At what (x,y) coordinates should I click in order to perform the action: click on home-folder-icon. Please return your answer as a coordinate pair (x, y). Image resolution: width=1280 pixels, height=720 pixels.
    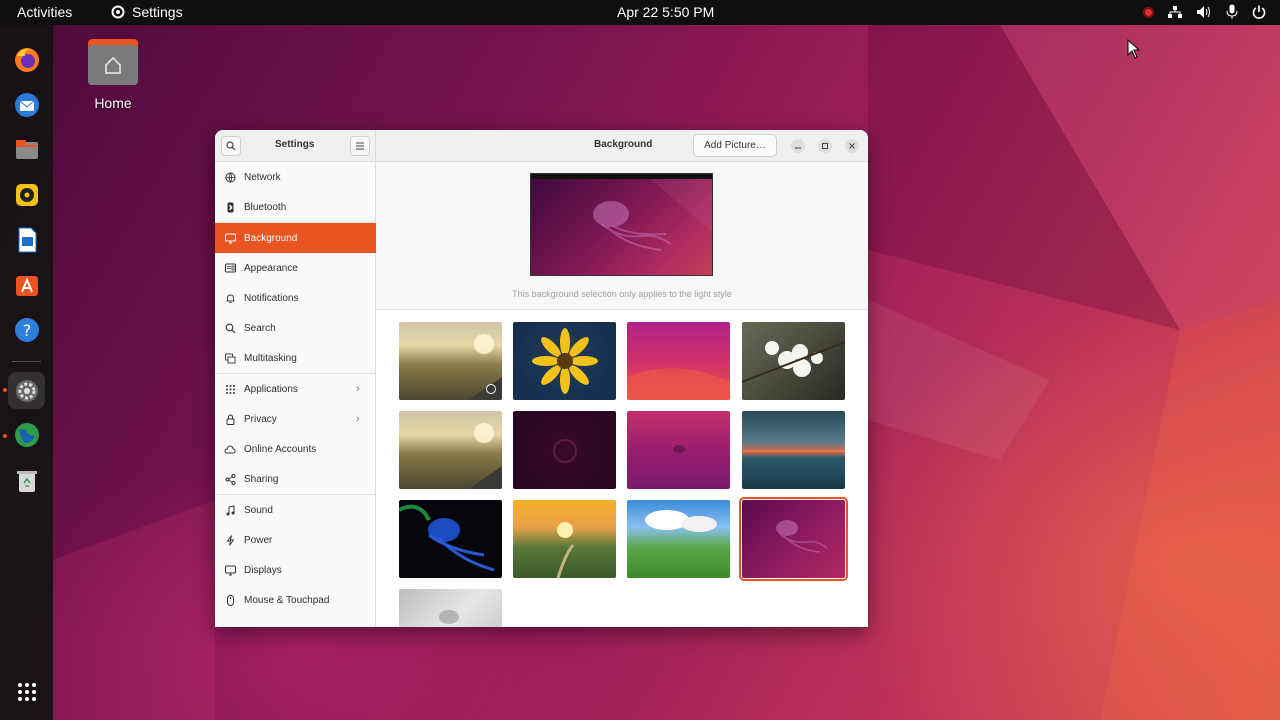
    Looking at the image, I should click on (113, 62).